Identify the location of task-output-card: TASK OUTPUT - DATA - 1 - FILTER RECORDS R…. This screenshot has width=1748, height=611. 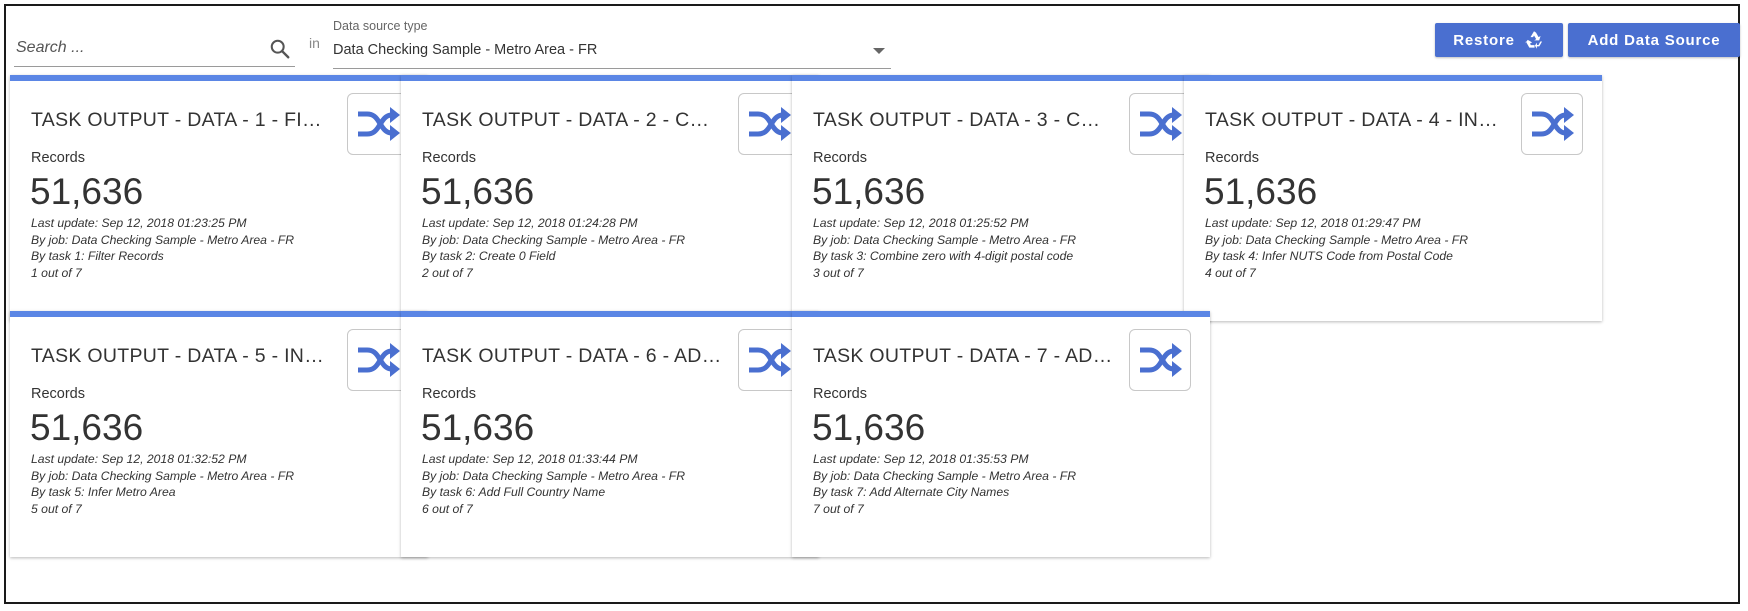
(219, 198).